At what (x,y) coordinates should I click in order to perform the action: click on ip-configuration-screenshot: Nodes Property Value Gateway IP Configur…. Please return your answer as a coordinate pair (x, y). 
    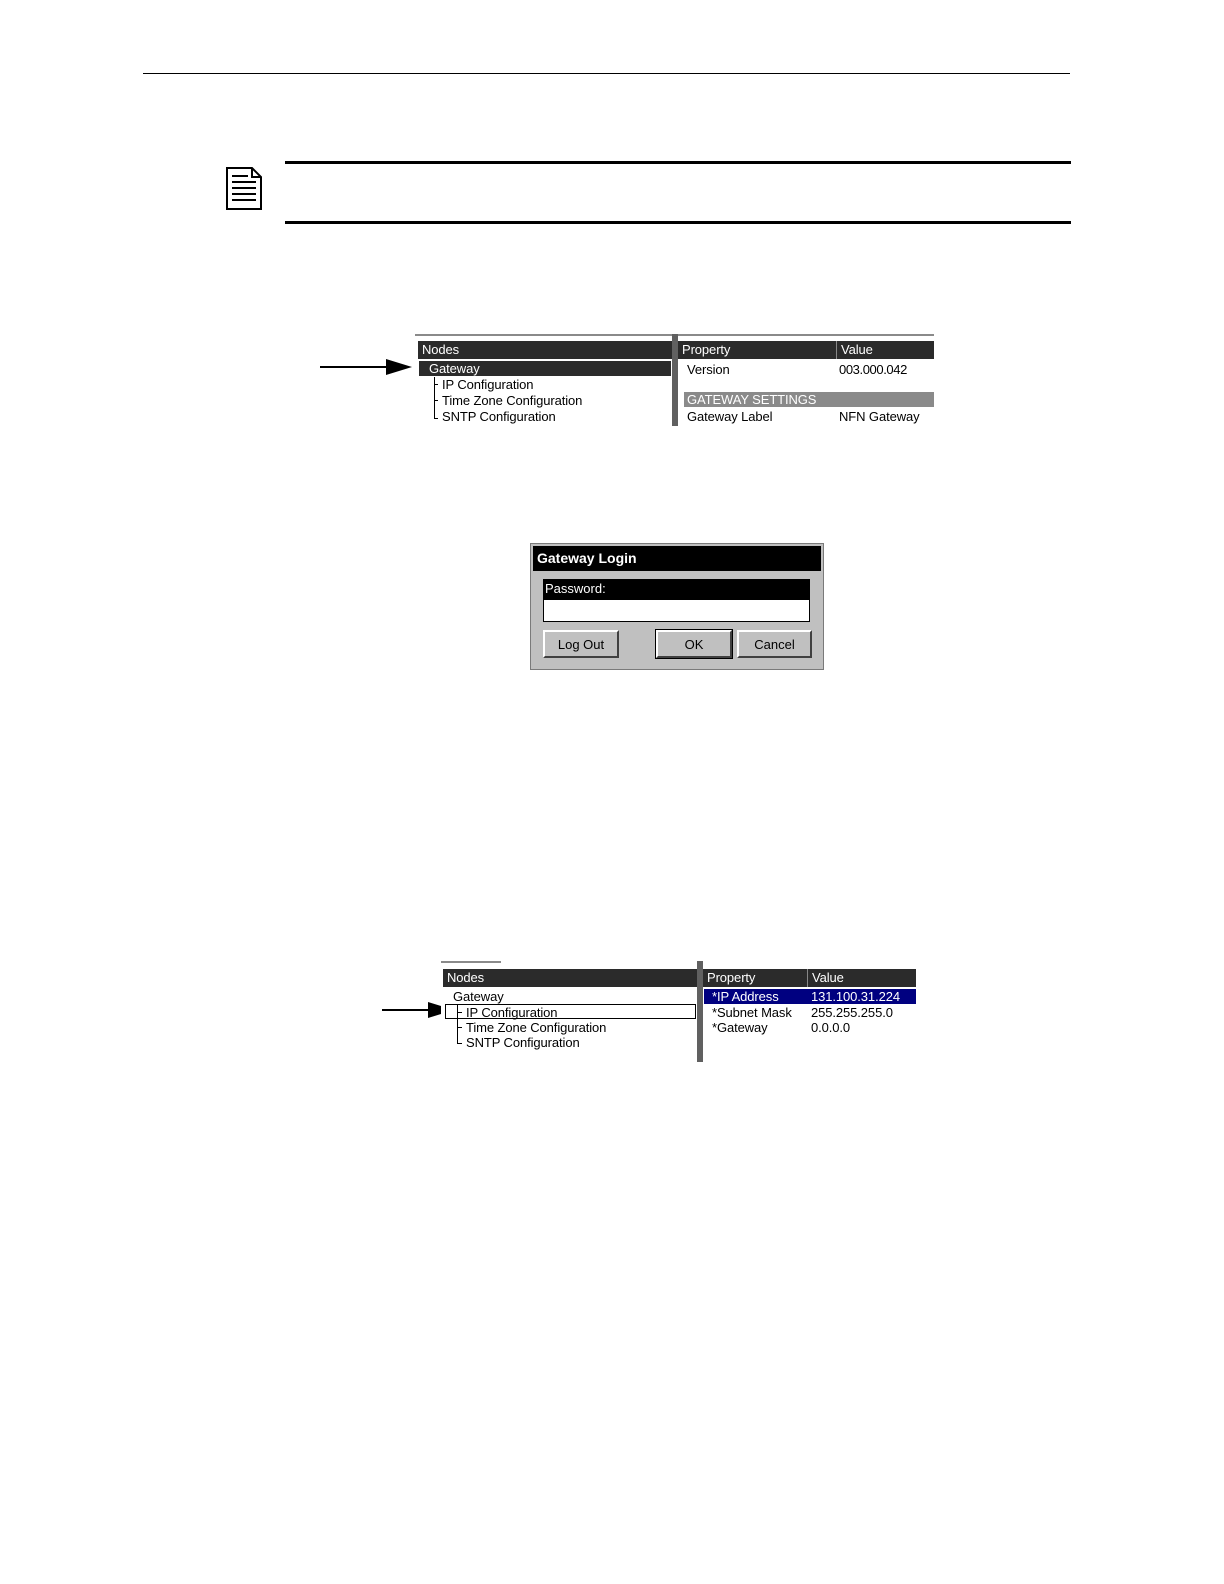
    Looking at the image, I should click on (678, 1011).